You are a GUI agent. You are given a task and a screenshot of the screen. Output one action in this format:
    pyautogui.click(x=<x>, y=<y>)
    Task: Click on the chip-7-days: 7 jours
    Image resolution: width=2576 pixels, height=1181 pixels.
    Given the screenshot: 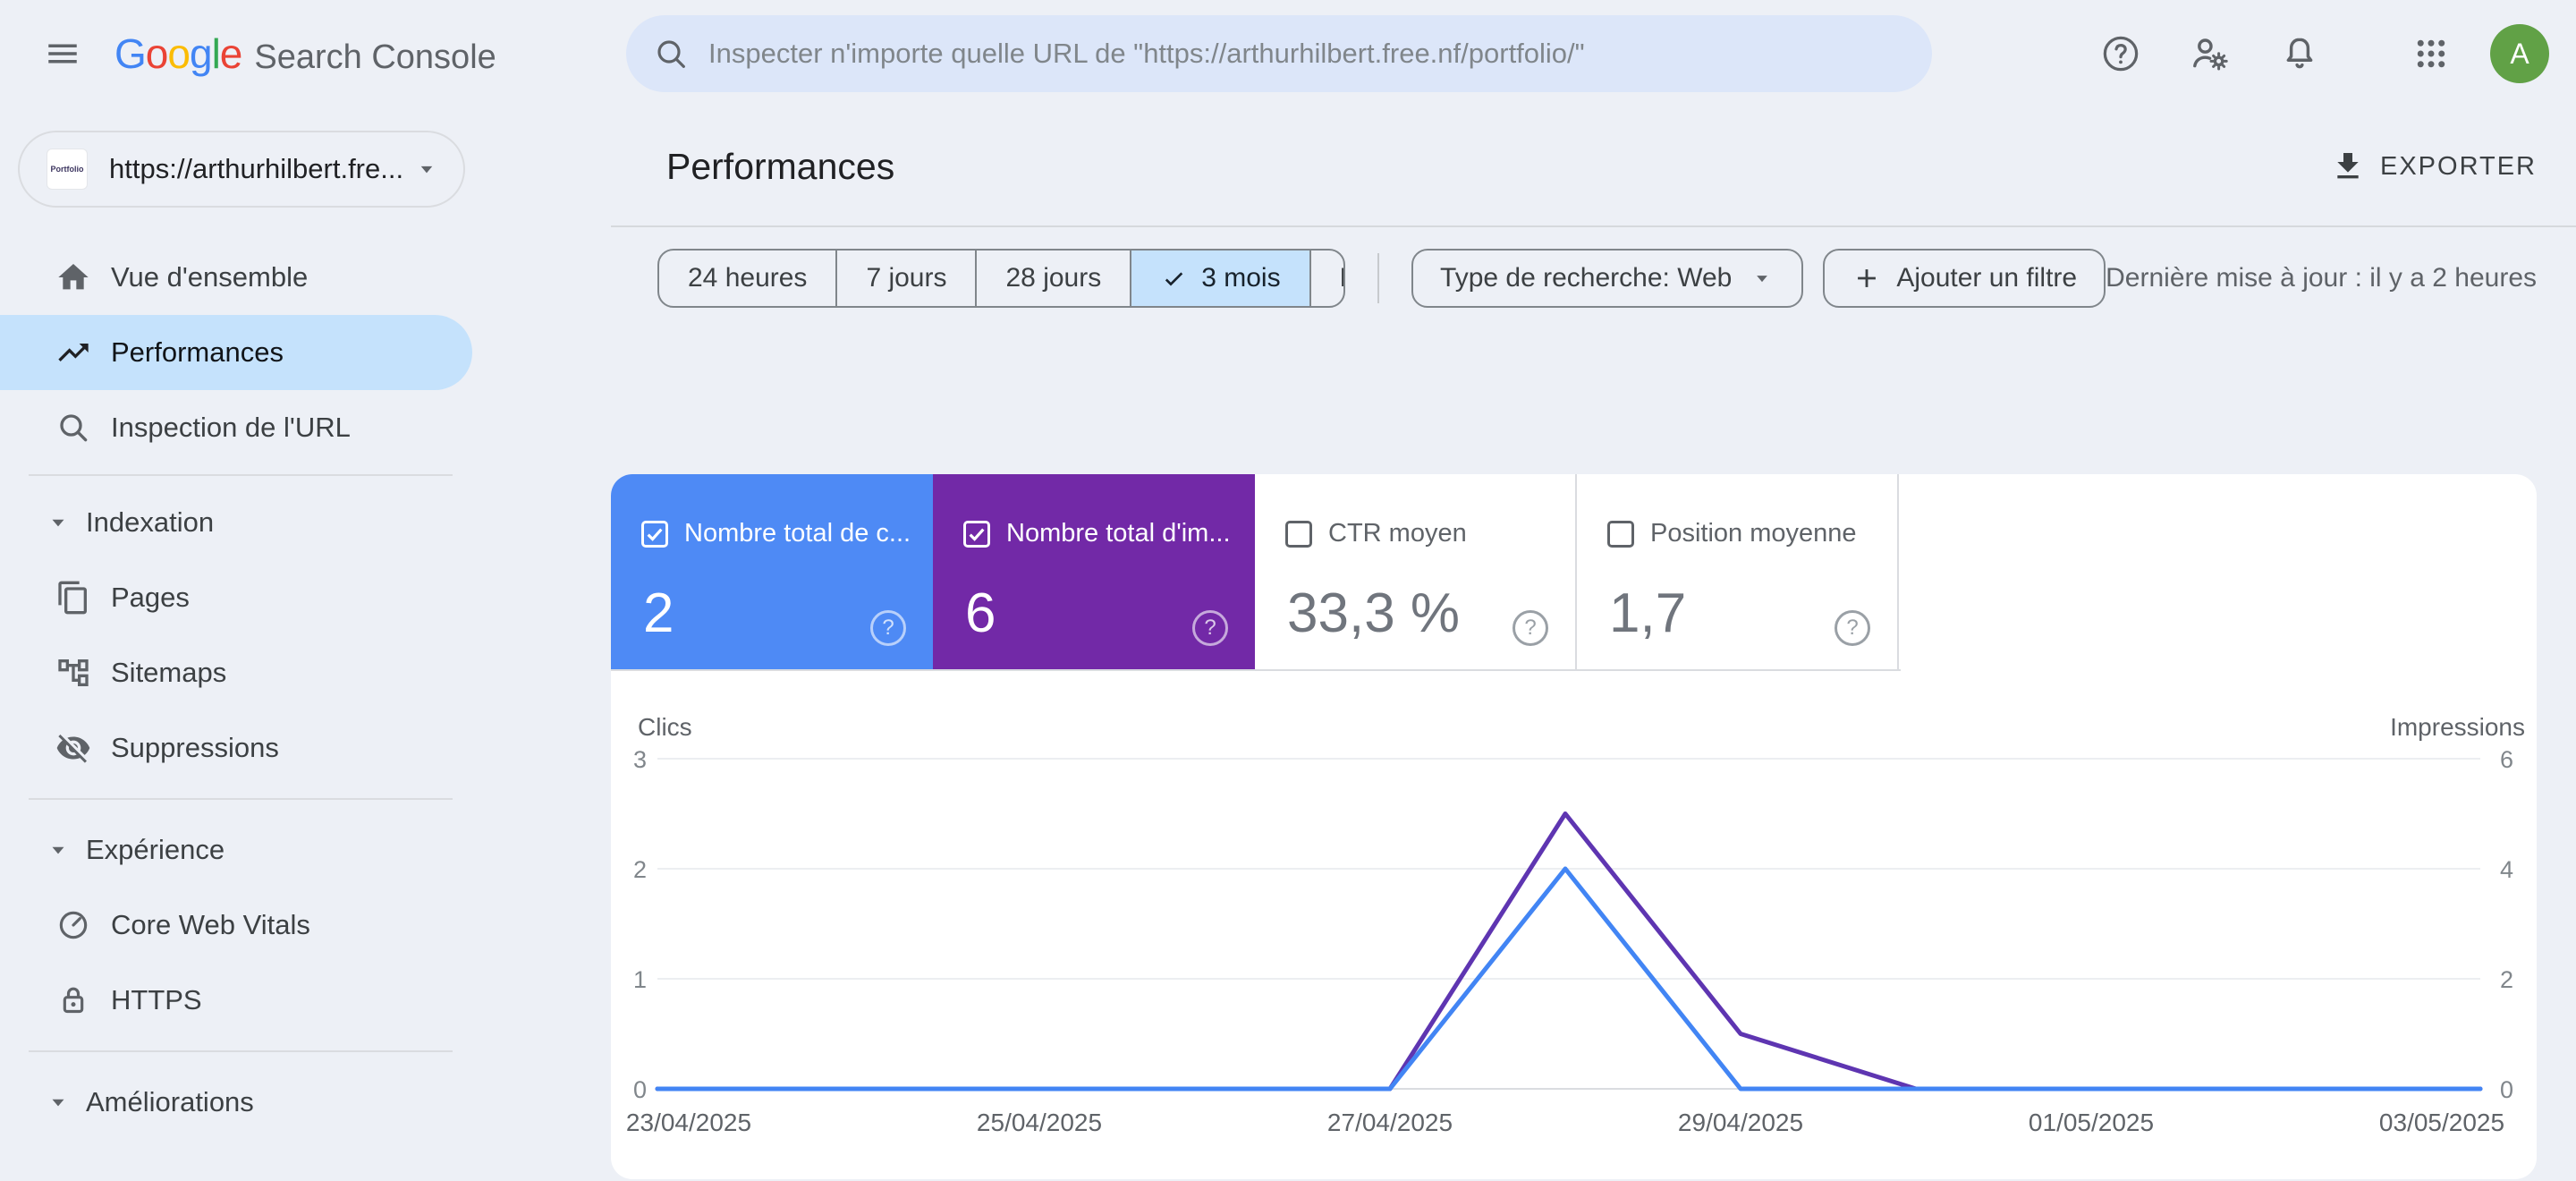 What is the action you would take?
    pyautogui.click(x=905, y=278)
    